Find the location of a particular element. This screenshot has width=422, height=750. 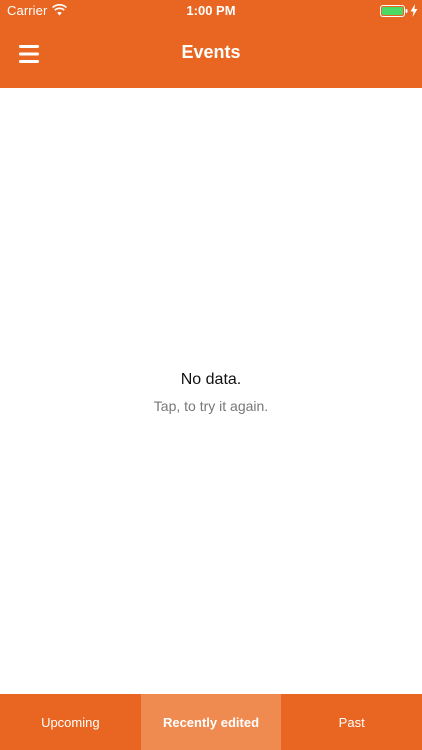

tab-upcoming: Upcoming is located at coordinates (70, 722).